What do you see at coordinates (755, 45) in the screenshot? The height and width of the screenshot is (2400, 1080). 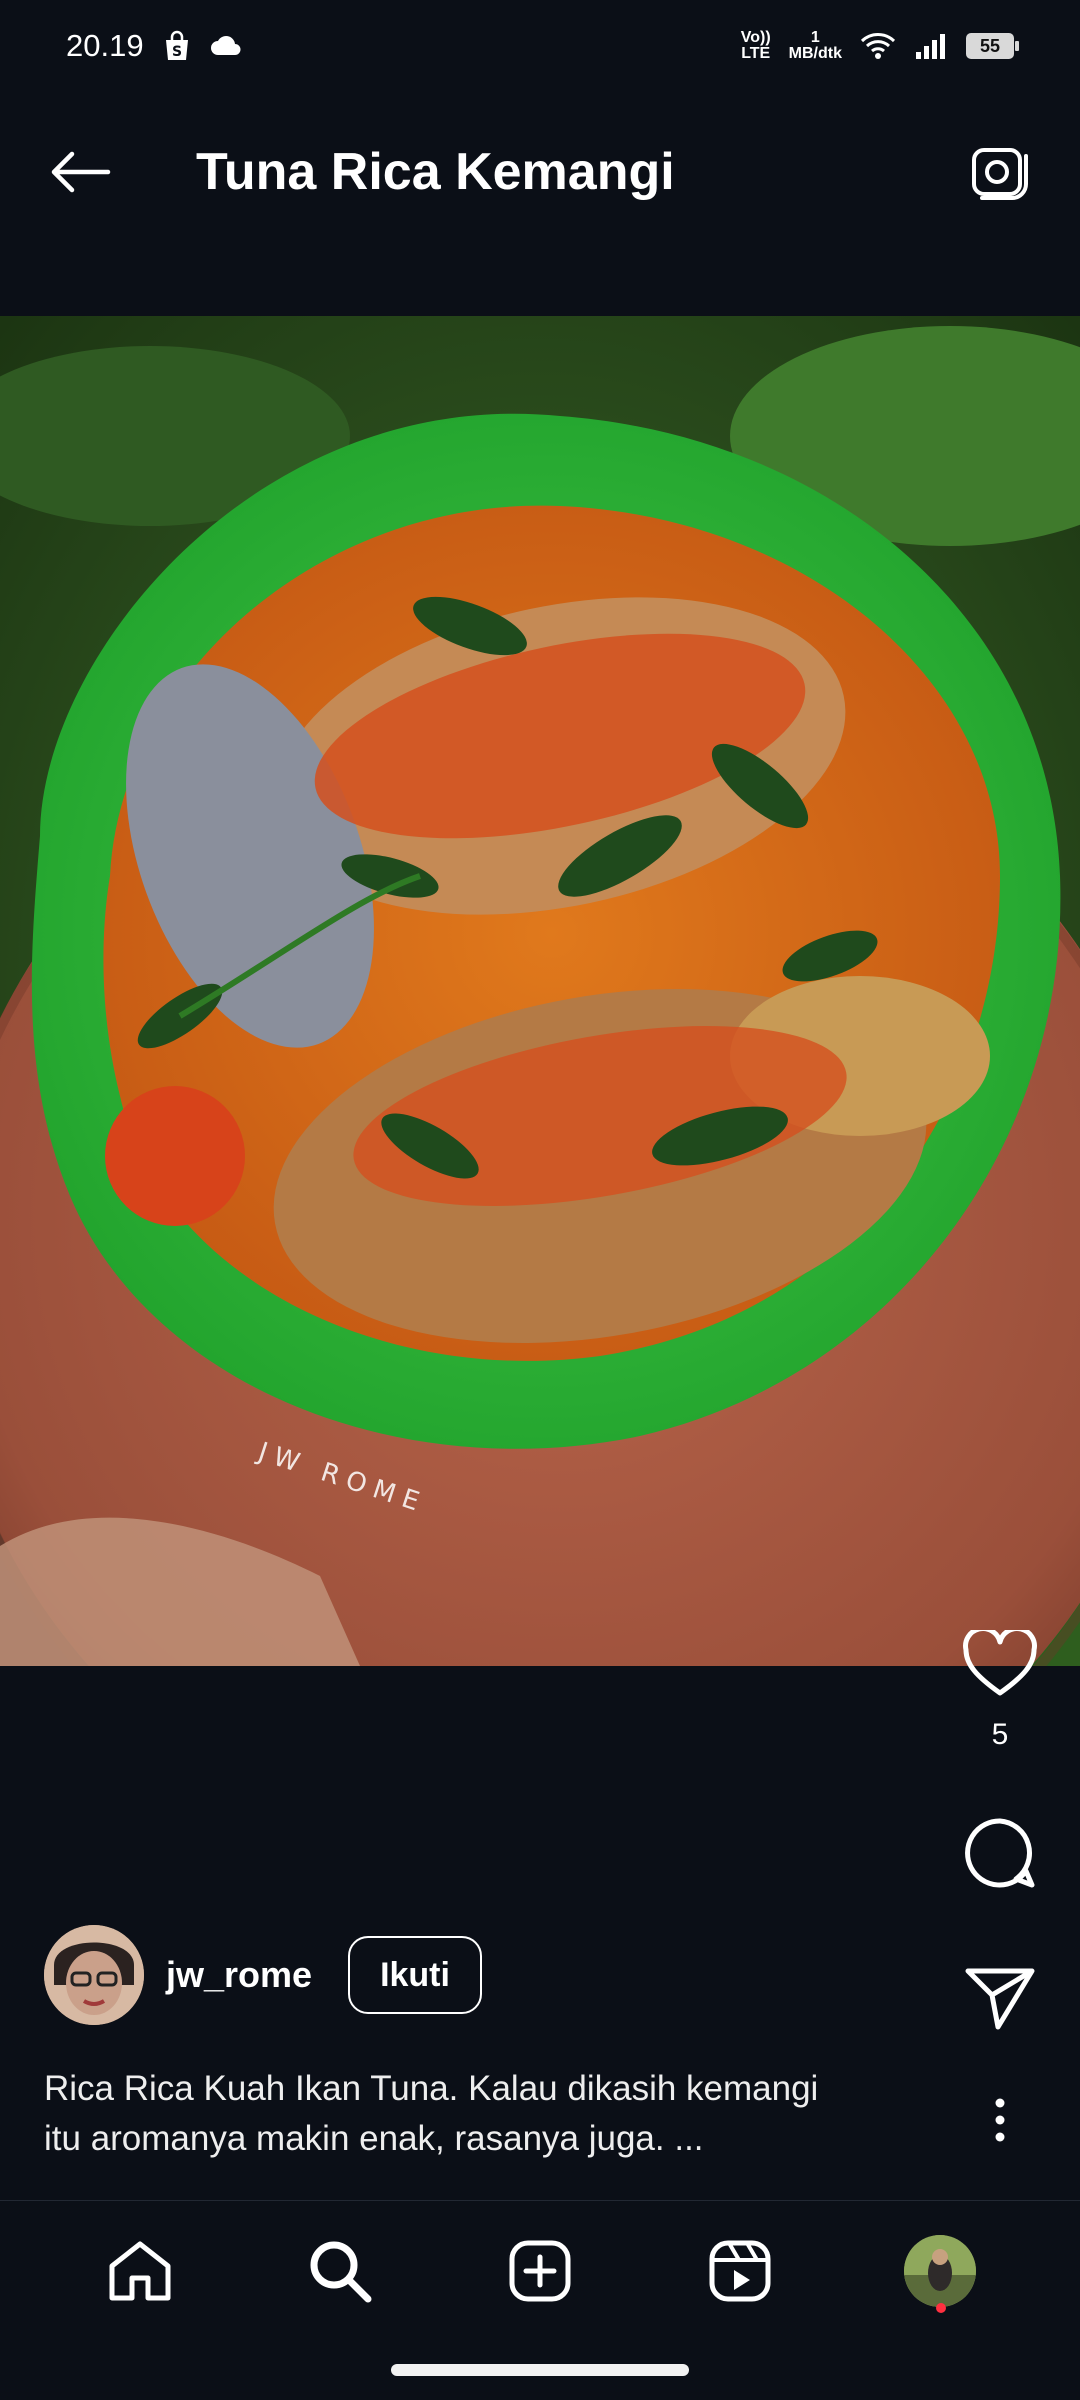 I see `volte-icon: Vo)) LTE` at bounding box center [755, 45].